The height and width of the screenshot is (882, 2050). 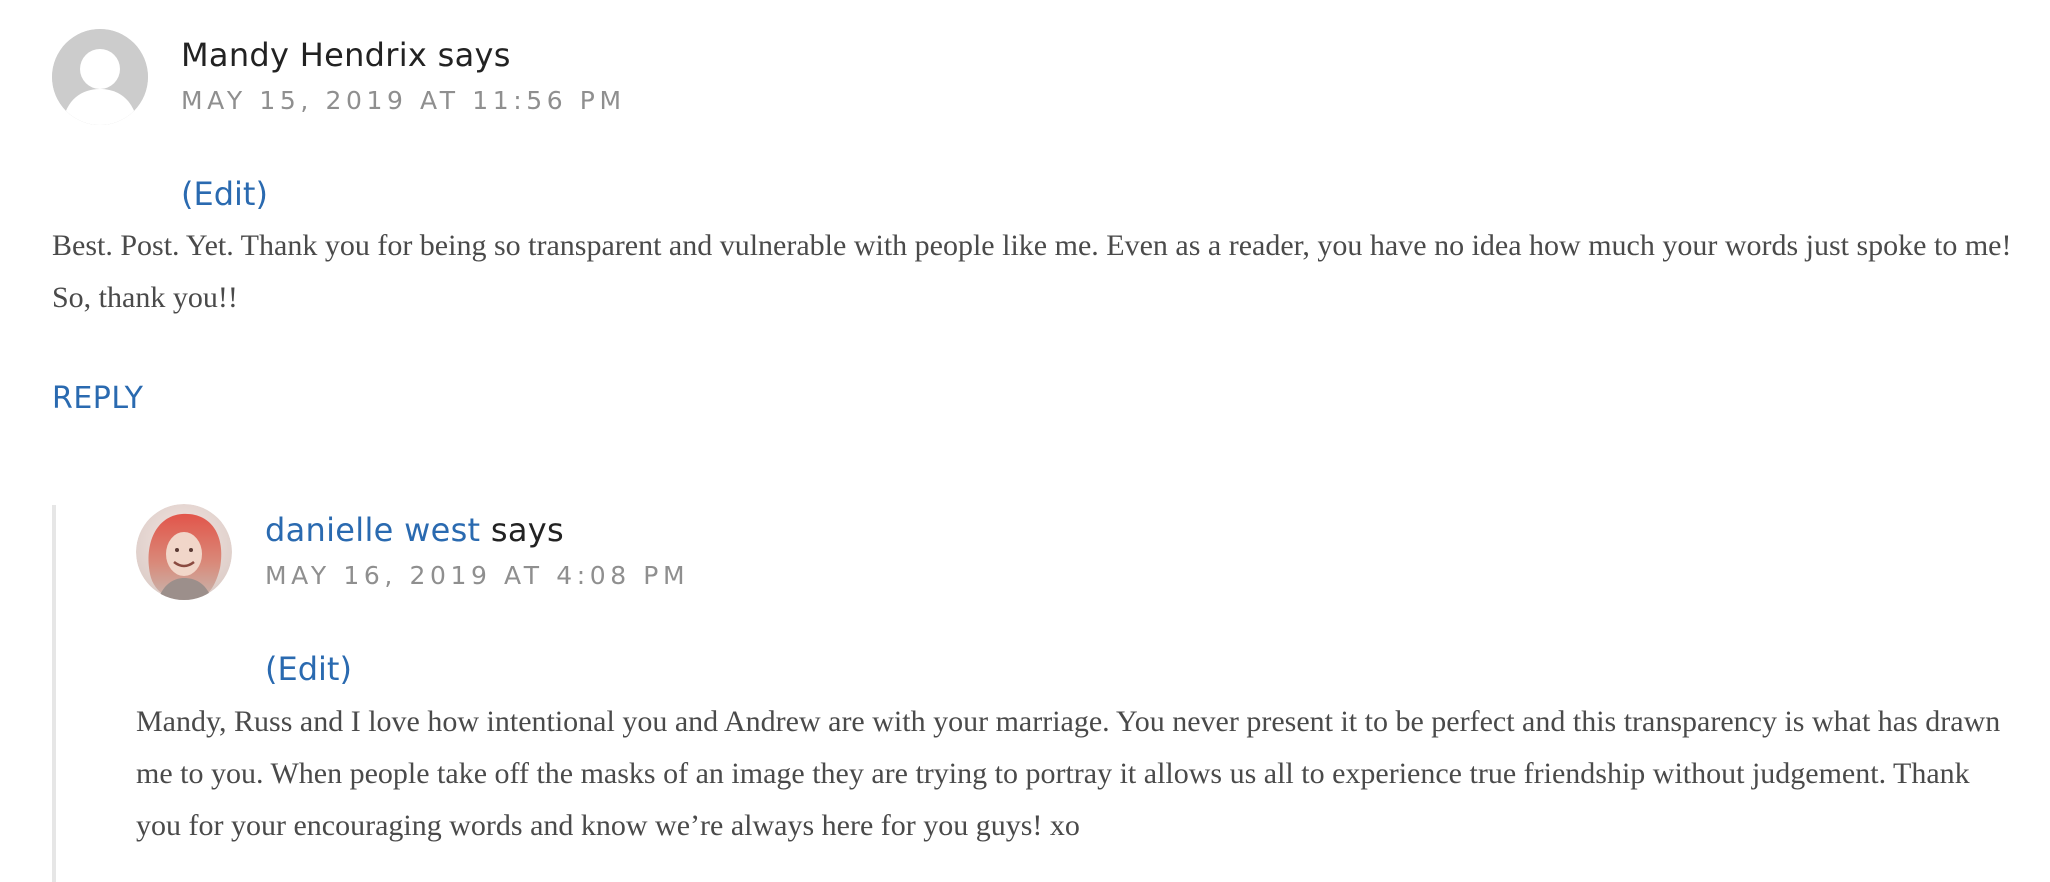 What do you see at coordinates (97, 398) in the screenshot?
I see `reply-button: REPLY` at bounding box center [97, 398].